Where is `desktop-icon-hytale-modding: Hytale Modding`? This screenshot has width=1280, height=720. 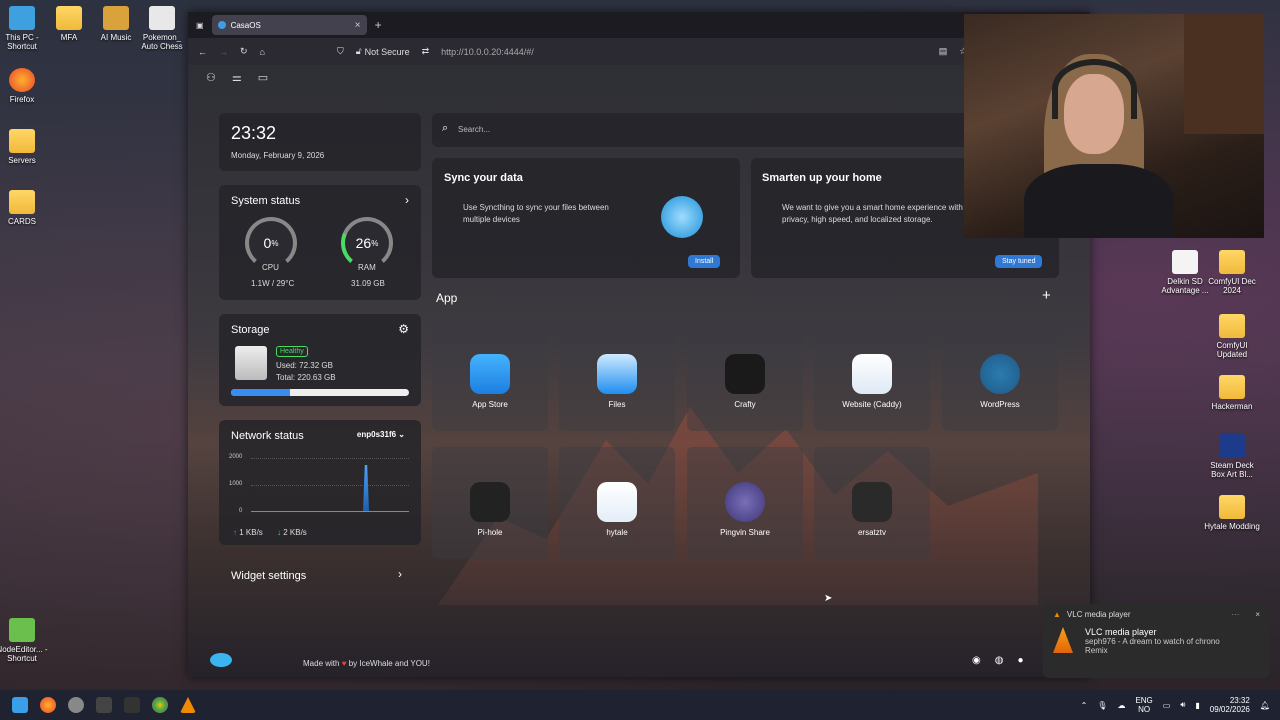
desktop-icon-hytale-modding: Hytale Modding is located at coordinates (1232, 513).